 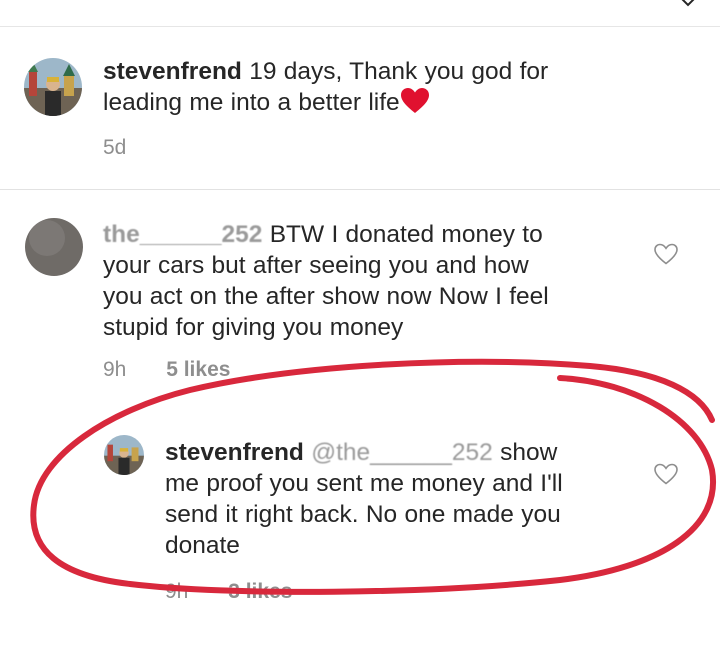 What do you see at coordinates (260, 591) in the screenshot?
I see `likes-count: 3 likes` at bounding box center [260, 591].